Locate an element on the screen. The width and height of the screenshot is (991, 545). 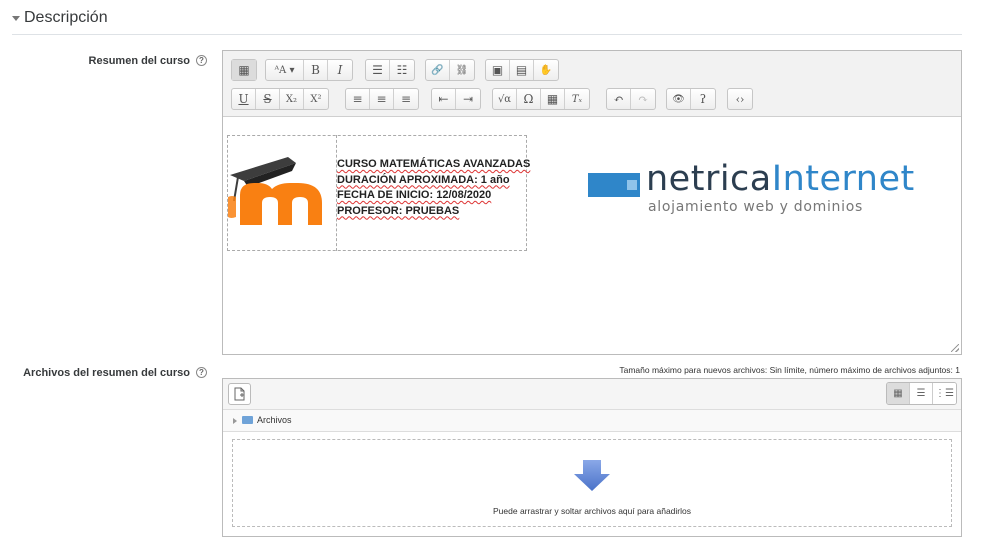
toolbar-toggle-icon: ▦ is located at coordinates (244, 70).